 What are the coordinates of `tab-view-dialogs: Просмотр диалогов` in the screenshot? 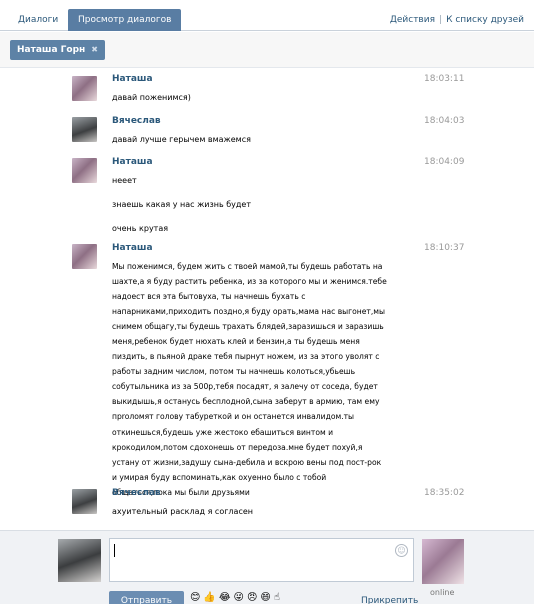 It's located at (125, 20).